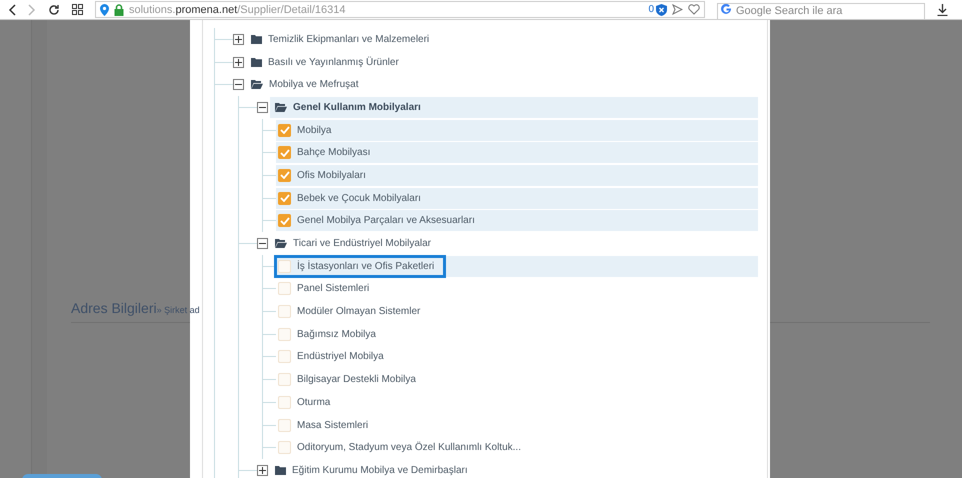  I want to click on heart-icon, so click(694, 9).